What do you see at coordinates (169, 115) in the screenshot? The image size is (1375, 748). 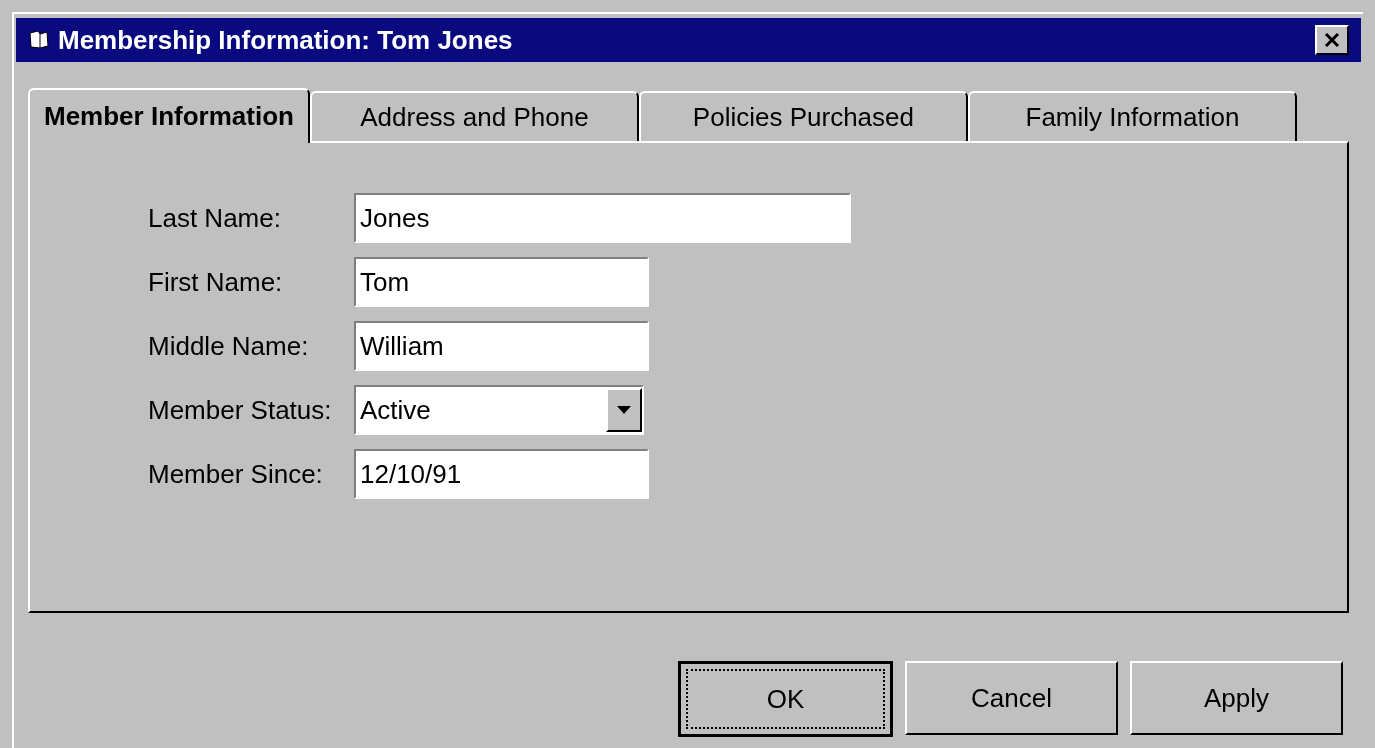 I see `tab: Member Information` at bounding box center [169, 115].